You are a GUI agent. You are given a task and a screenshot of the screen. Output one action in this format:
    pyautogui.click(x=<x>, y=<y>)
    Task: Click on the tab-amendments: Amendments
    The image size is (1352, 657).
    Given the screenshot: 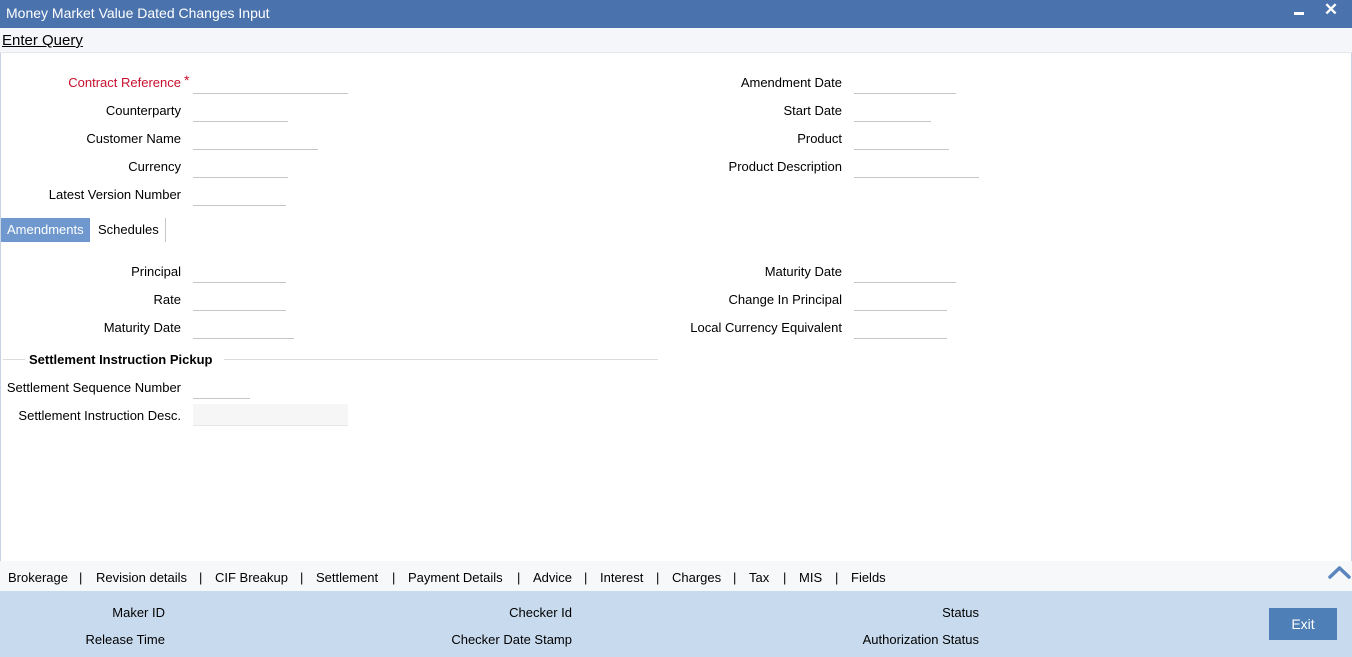 What is the action you would take?
    pyautogui.click(x=45, y=230)
    